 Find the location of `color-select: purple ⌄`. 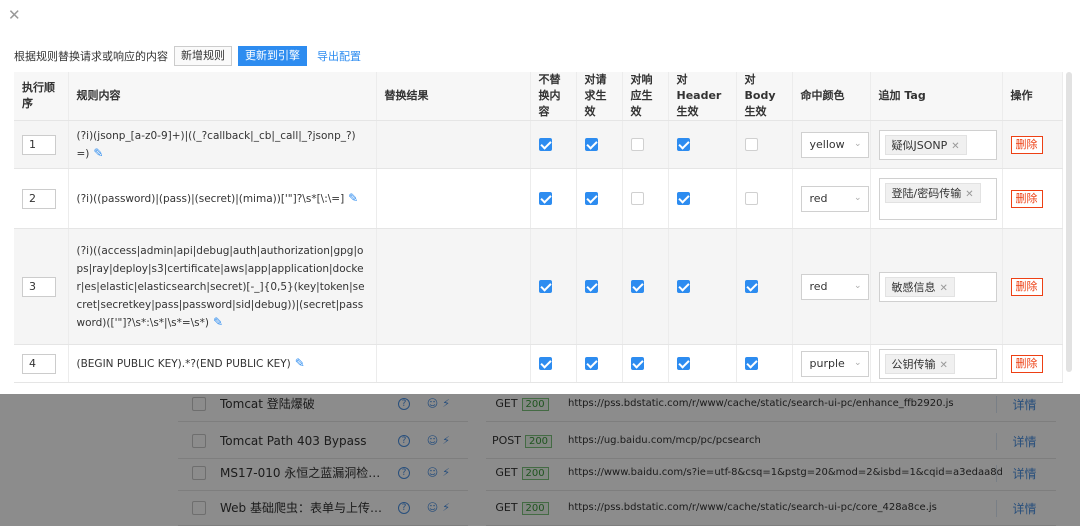

color-select: purple ⌄ is located at coordinates (834, 363).